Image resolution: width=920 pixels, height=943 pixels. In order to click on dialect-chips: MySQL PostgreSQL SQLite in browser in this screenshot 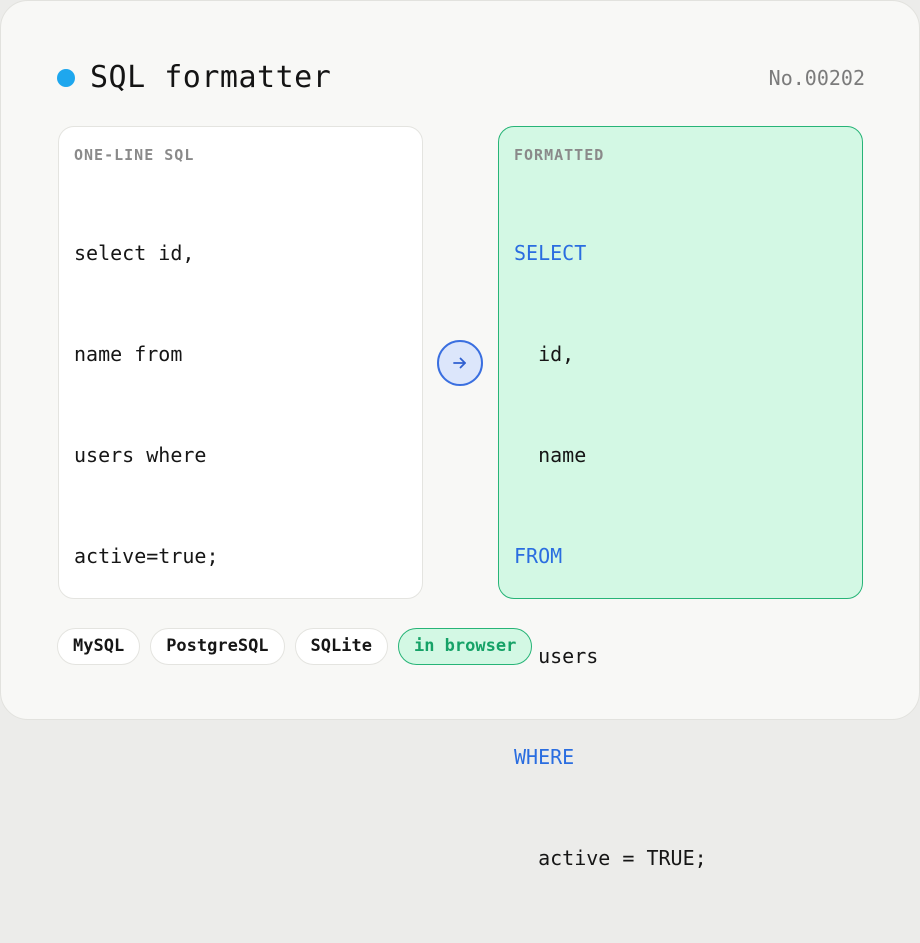, I will do `click(295, 646)`.